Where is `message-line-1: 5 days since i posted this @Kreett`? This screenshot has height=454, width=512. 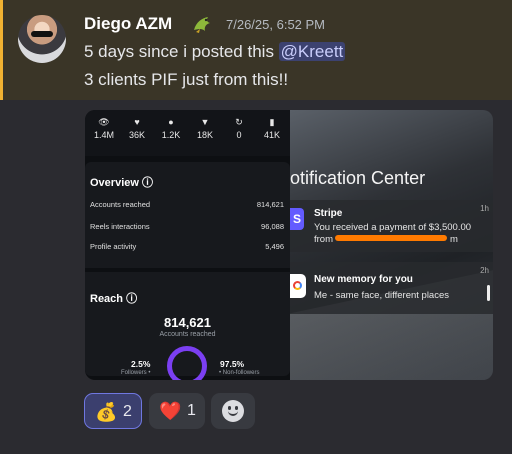 message-line-1: 5 days since i posted this @Kreett is located at coordinates (215, 52).